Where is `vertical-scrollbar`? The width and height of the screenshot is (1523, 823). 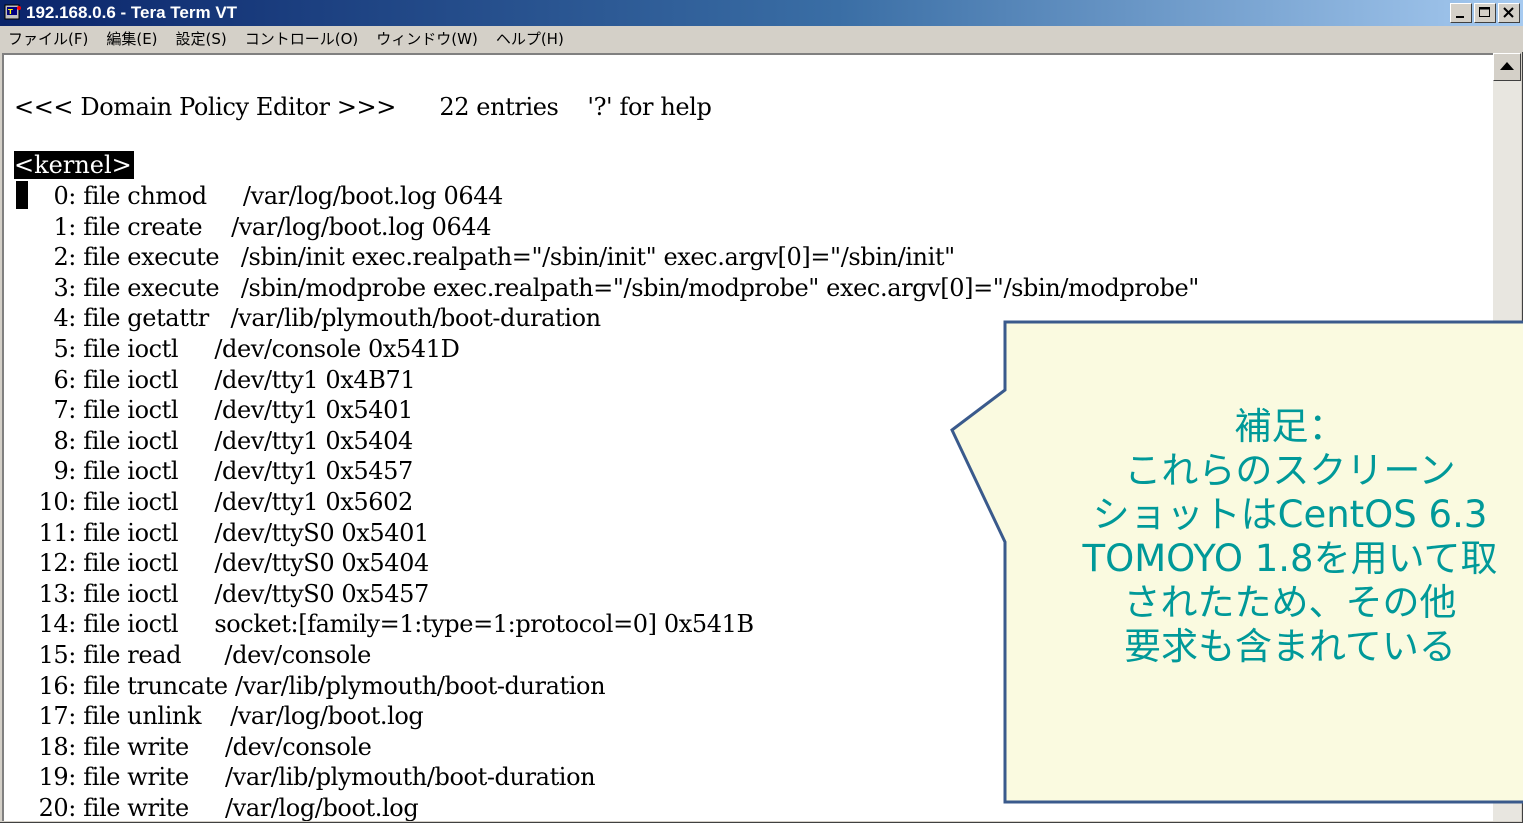
vertical-scrollbar is located at coordinates (1507, 437).